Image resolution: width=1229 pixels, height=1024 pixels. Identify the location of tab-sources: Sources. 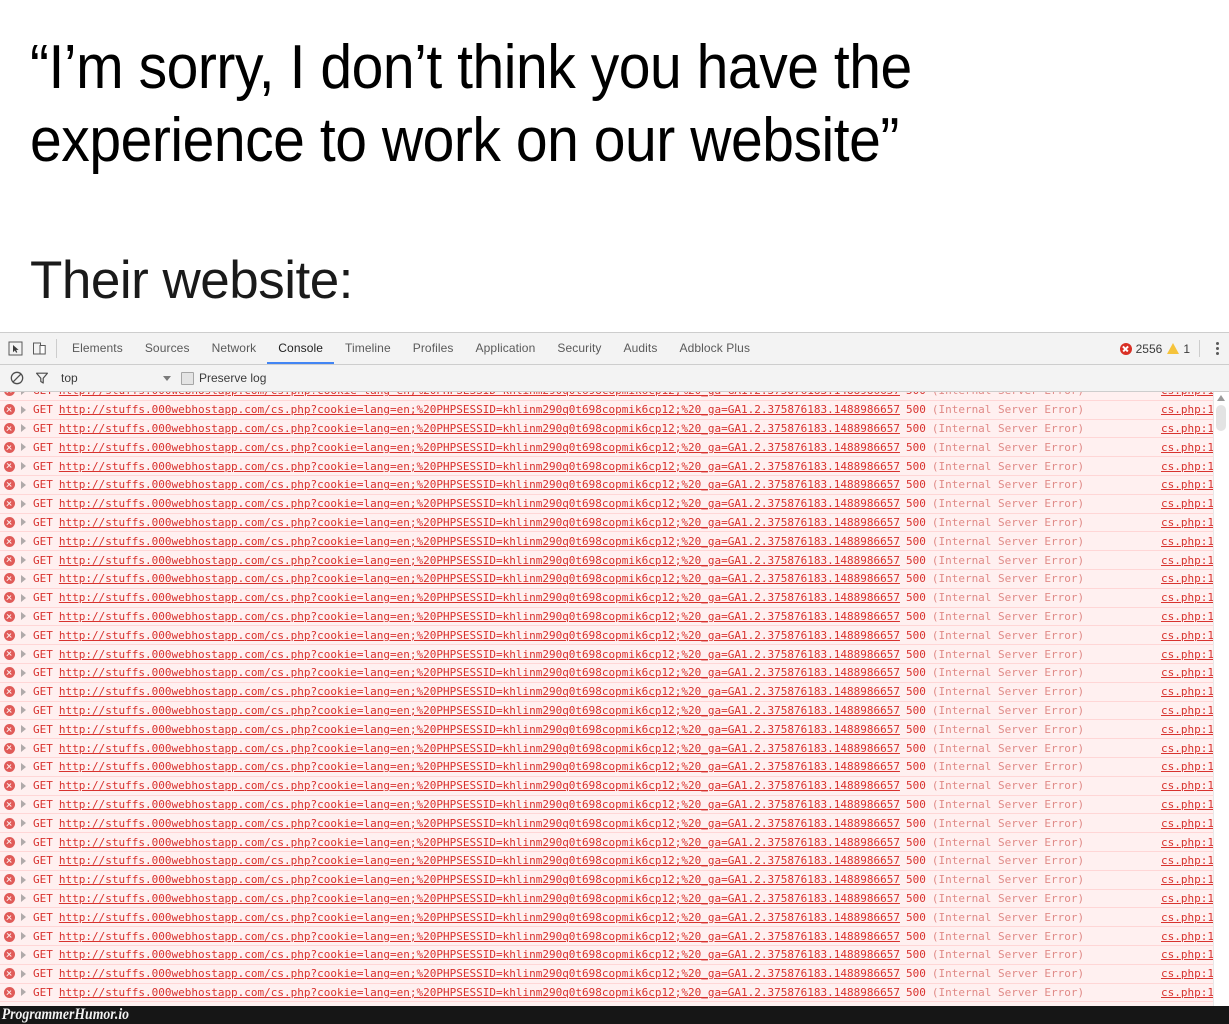
(167, 348).